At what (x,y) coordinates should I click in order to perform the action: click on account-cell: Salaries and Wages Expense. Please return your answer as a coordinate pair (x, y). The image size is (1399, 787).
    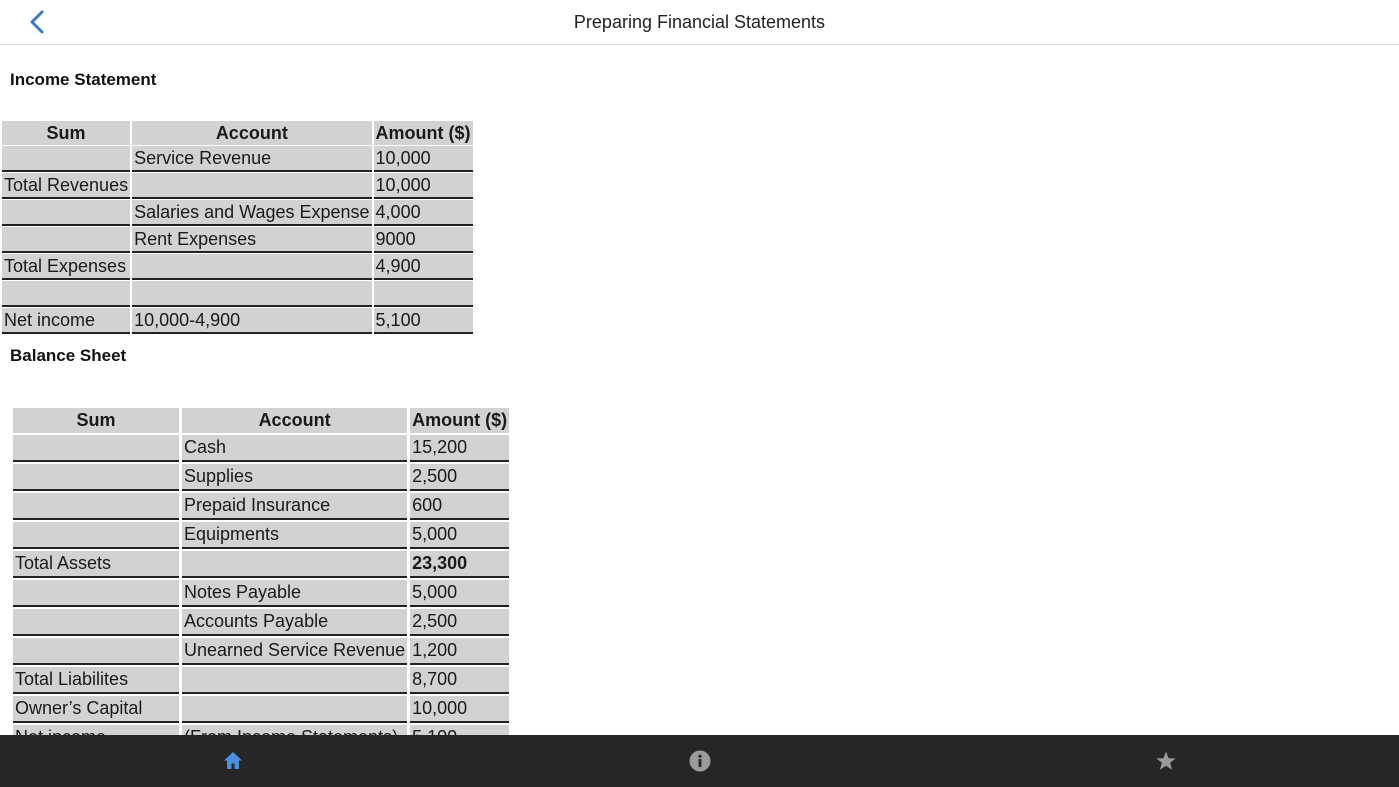
    Looking at the image, I should click on (252, 213).